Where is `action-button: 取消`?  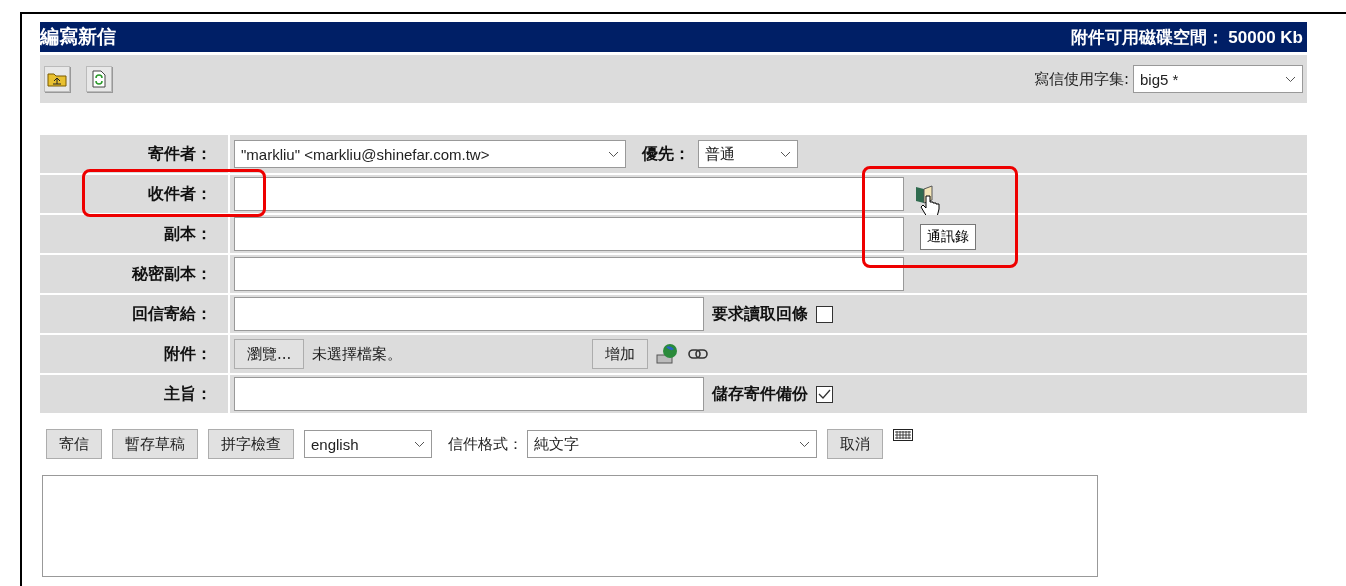
action-button: 取消 is located at coordinates (855, 444).